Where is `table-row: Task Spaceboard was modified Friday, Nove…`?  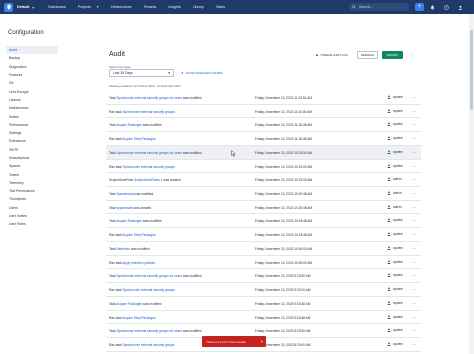
table-row: Task Spaceboard was modified Friday, Nove… is located at coordinates (263, 194).